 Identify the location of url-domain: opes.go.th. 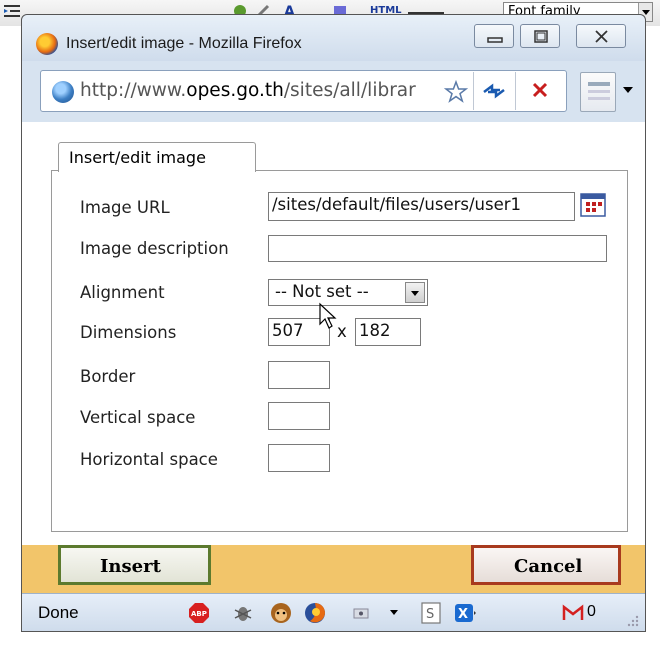
(235, 90).